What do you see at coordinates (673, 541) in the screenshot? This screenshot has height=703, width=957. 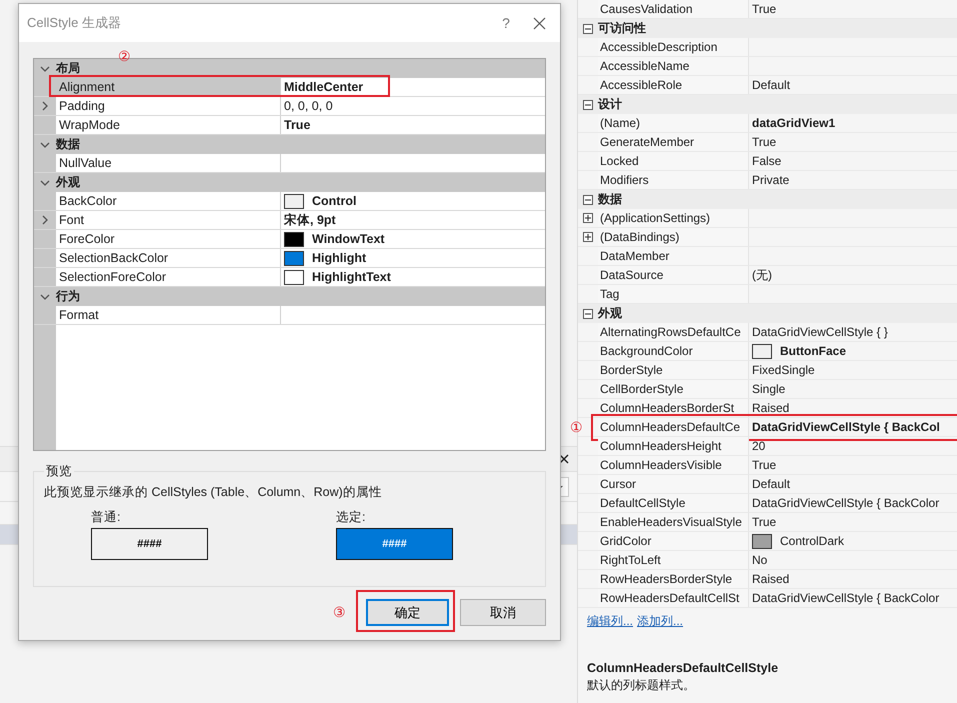 I see `property-name: GridColor` at bounding box center [673, 541].